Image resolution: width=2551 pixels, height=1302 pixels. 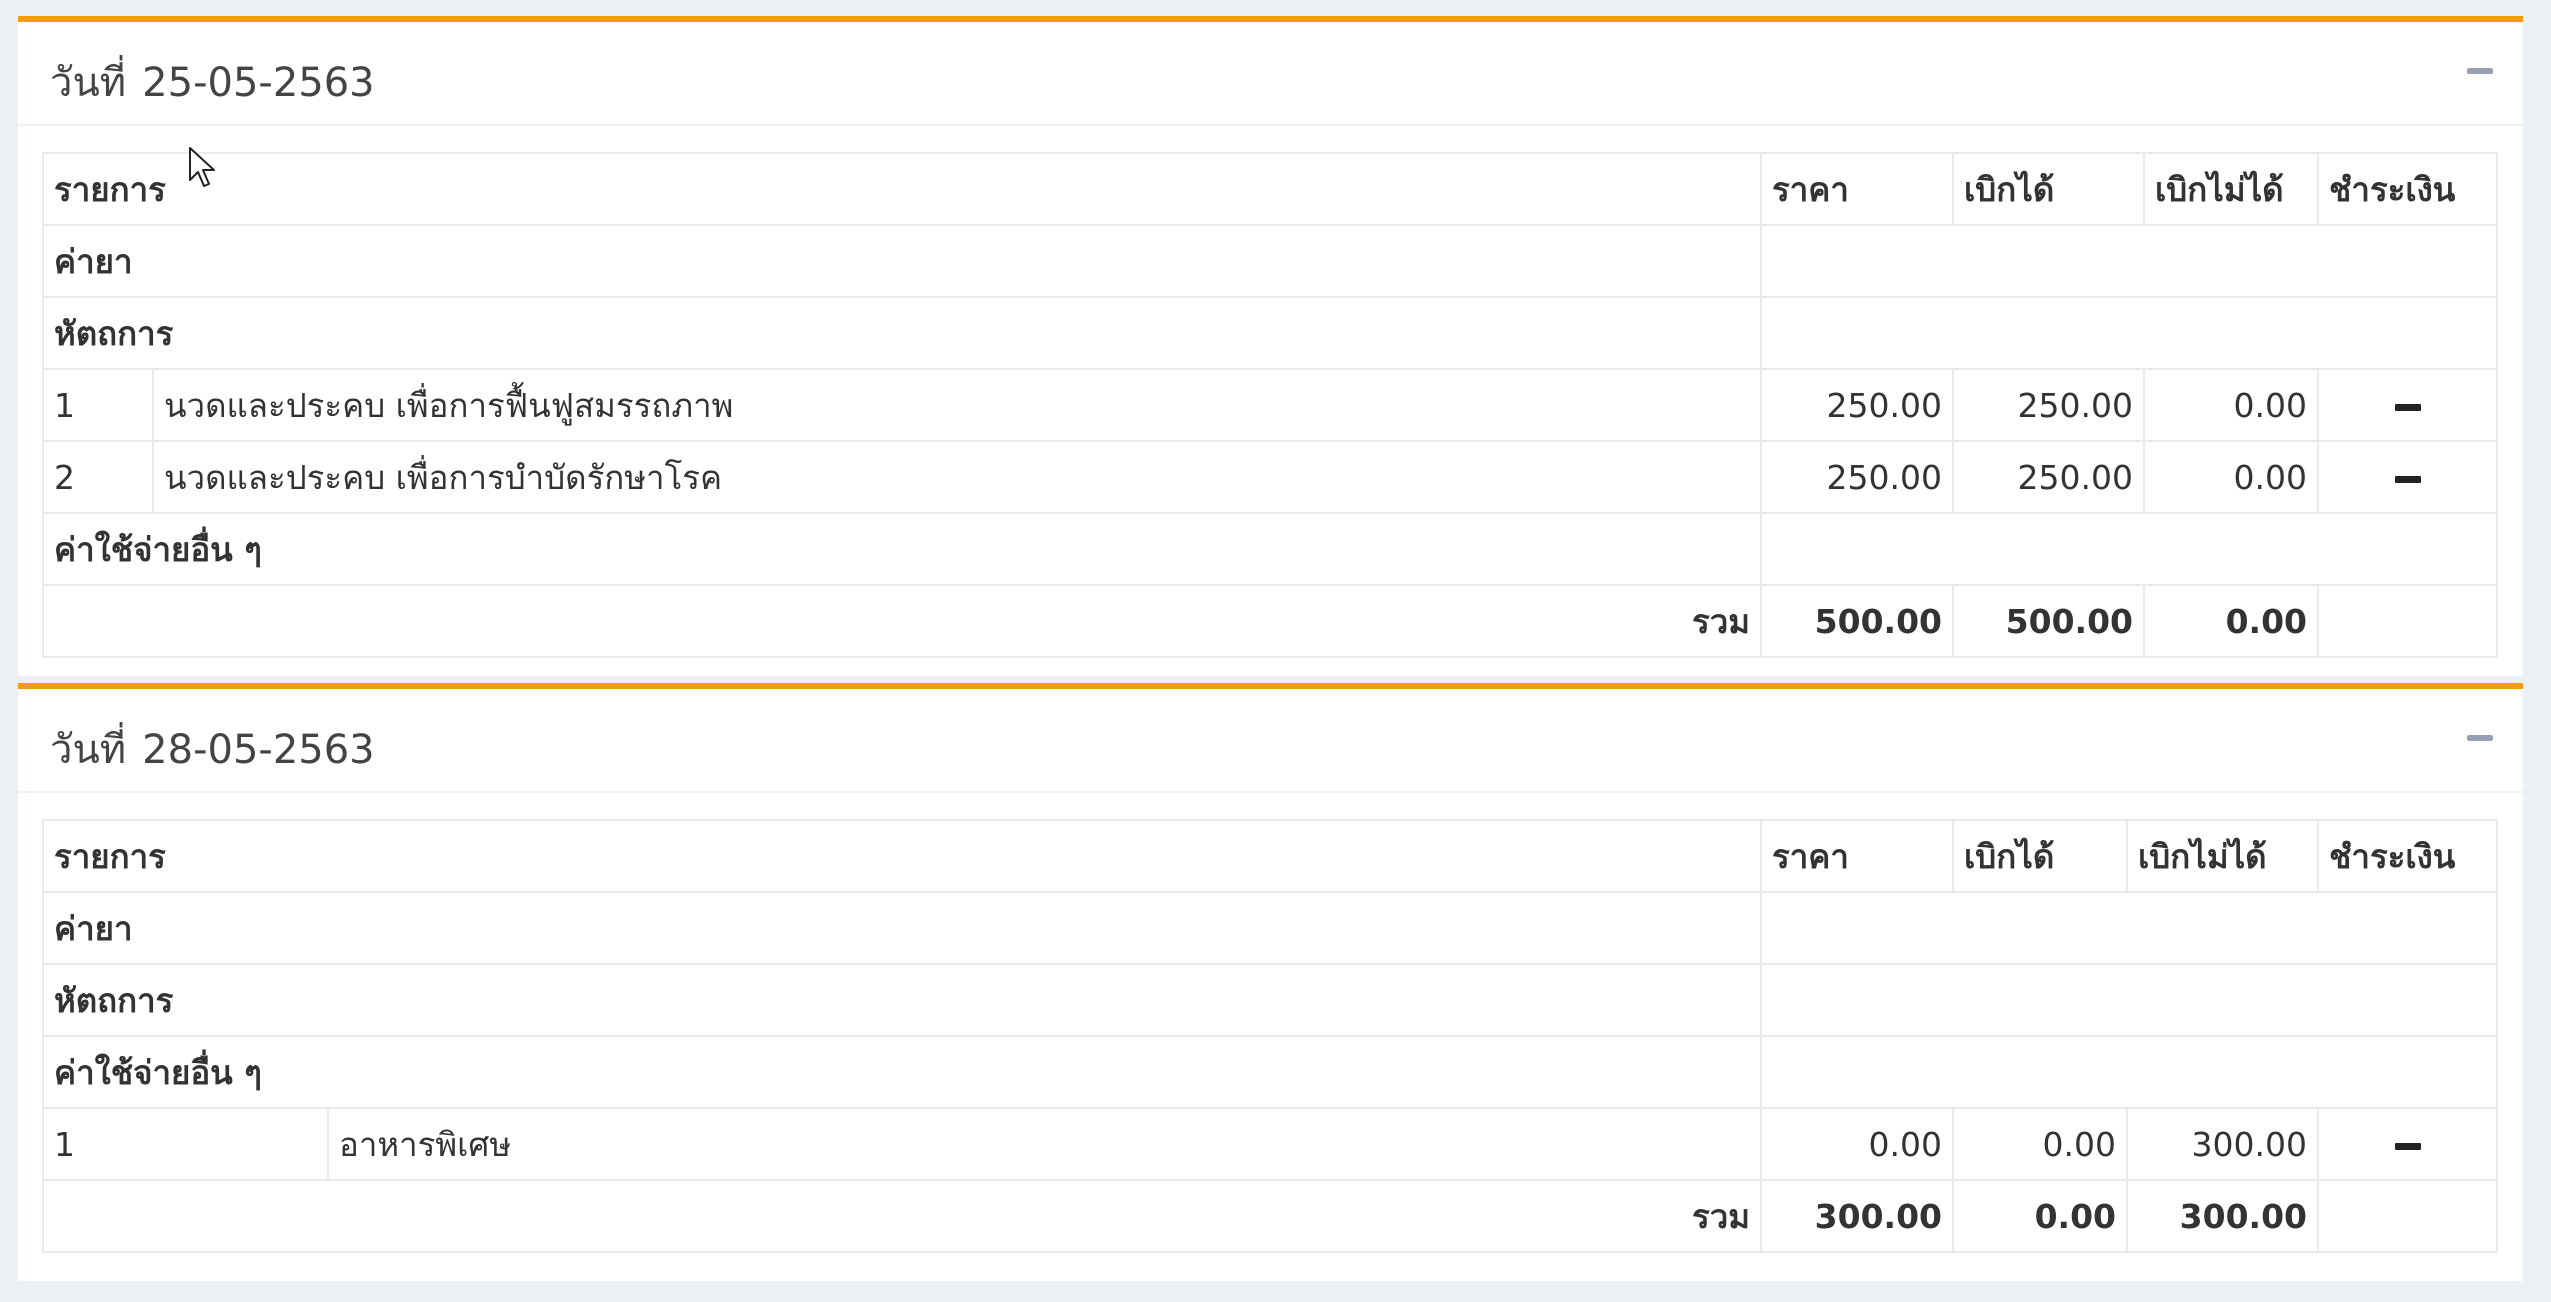 I want to click on total-claimable: 0.00, so click(x=2040, y=1216).